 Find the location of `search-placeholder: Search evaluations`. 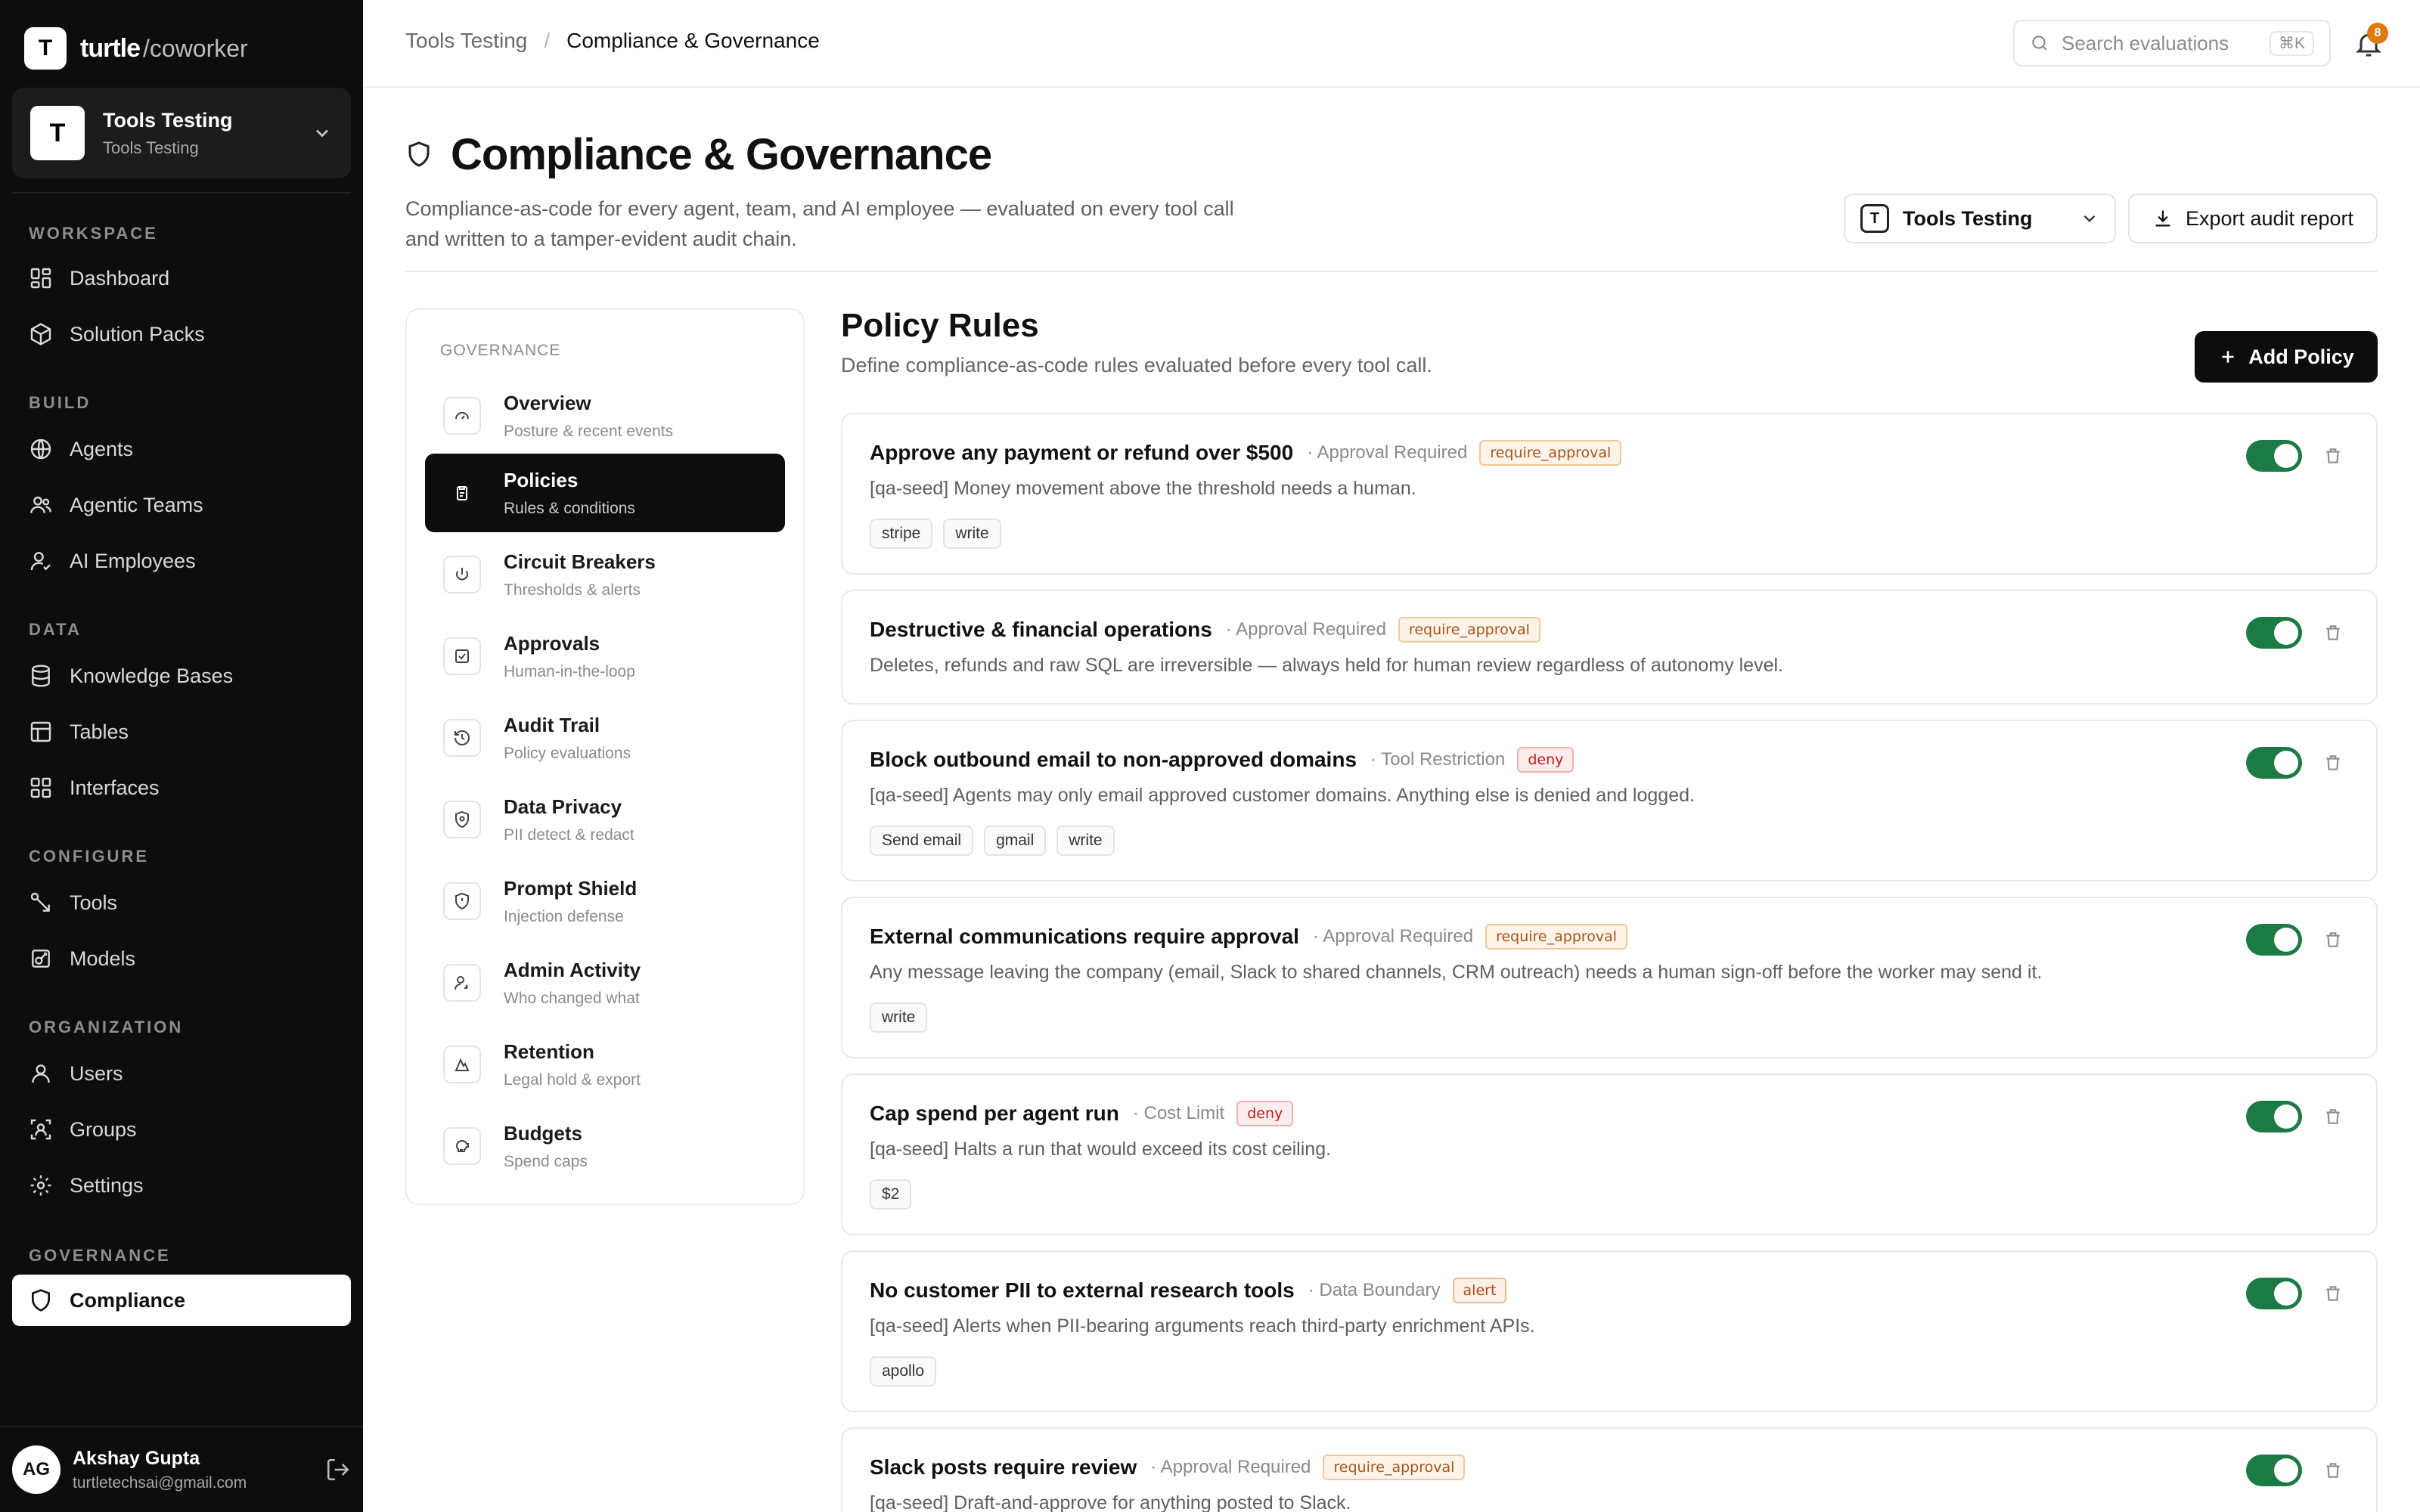

search-placeholder: Search evaluations is located at coordinates (2145, 42).